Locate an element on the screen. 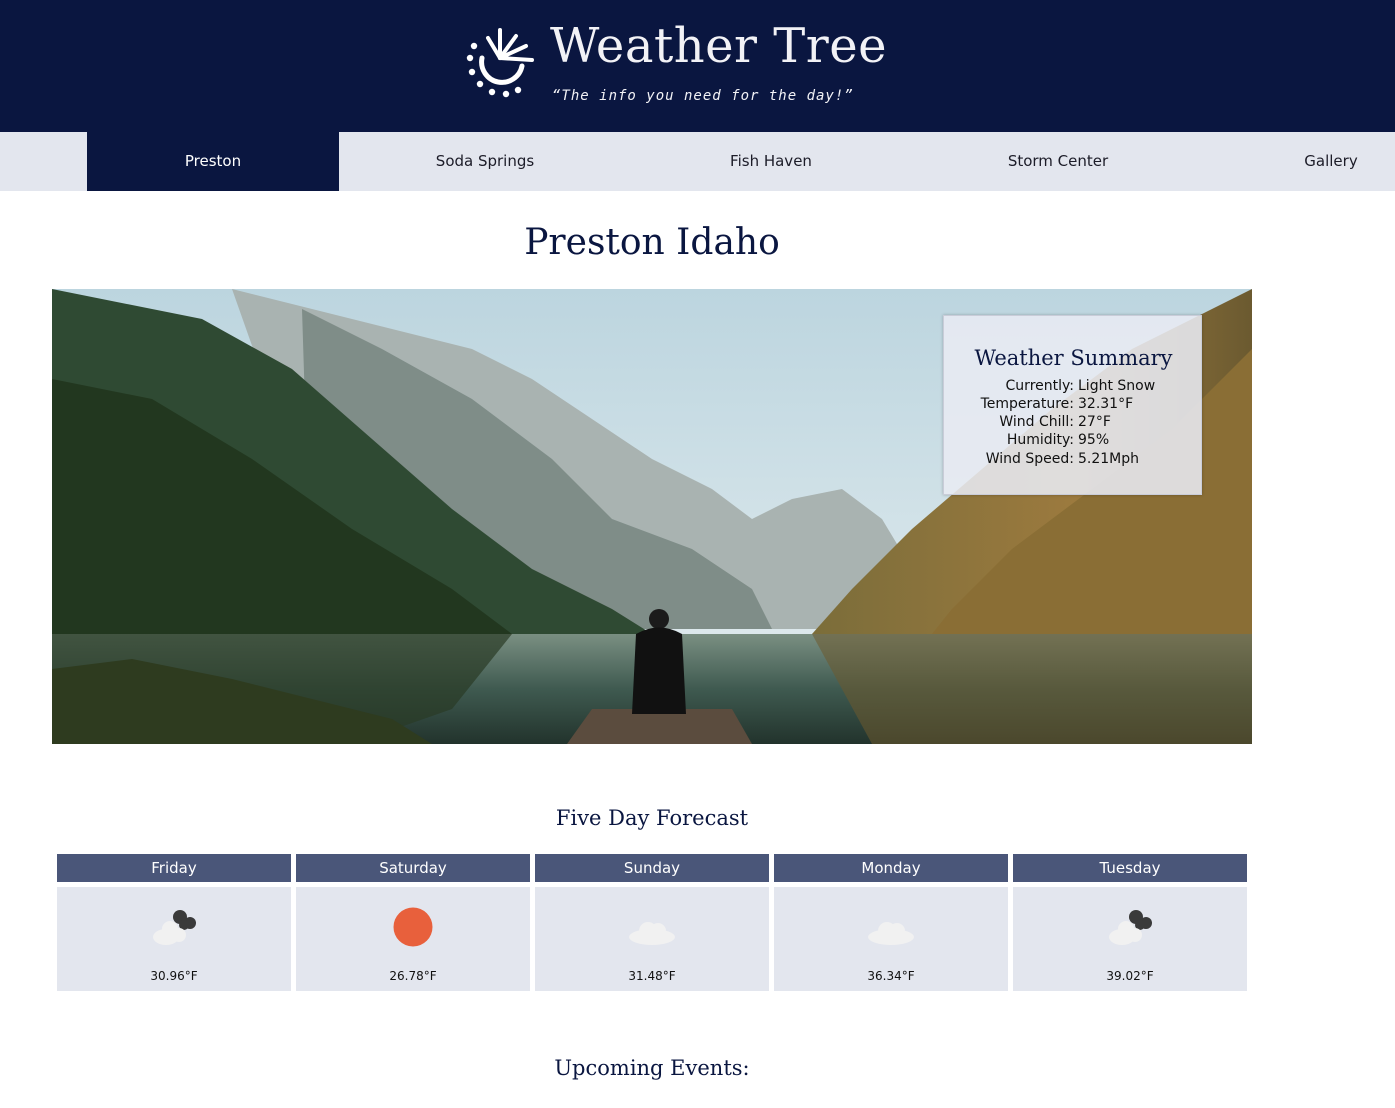 This screenshot has height=1108, width=1395. forecast-day-card: 39.02°F is located at coordinates (1130, 939).